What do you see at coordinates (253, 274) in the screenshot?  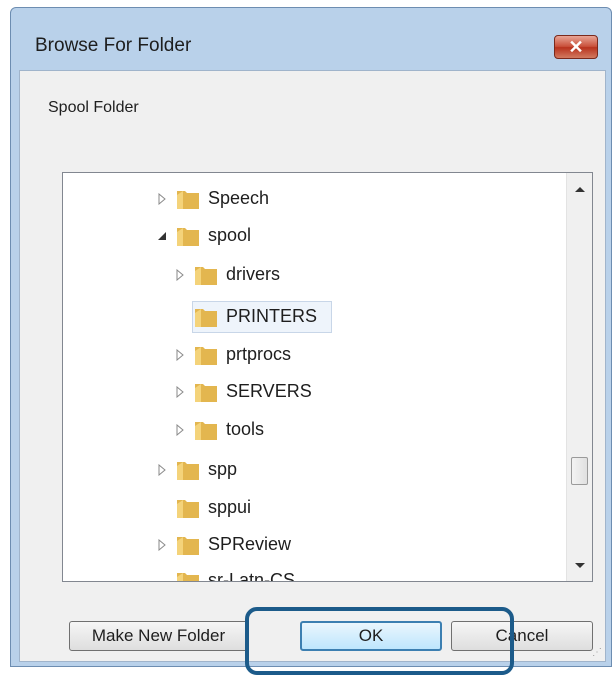 I see `tree-item-label: drivers` at bounding box center [253, 274].